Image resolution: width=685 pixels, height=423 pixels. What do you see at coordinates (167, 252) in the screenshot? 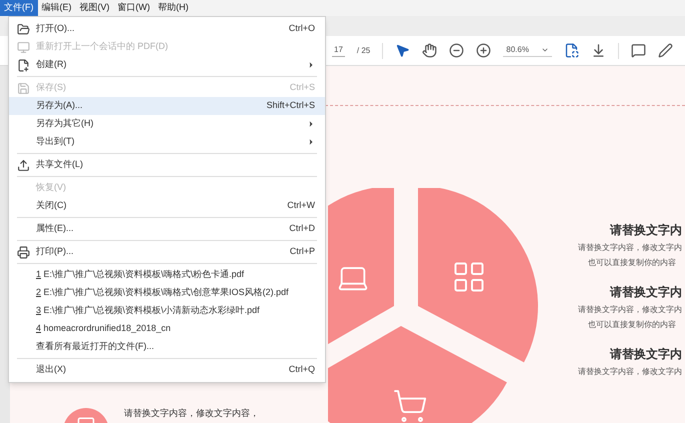
I see `menu-item: 打印(P)... Ctrl+P` at bounding box center [167, 252].